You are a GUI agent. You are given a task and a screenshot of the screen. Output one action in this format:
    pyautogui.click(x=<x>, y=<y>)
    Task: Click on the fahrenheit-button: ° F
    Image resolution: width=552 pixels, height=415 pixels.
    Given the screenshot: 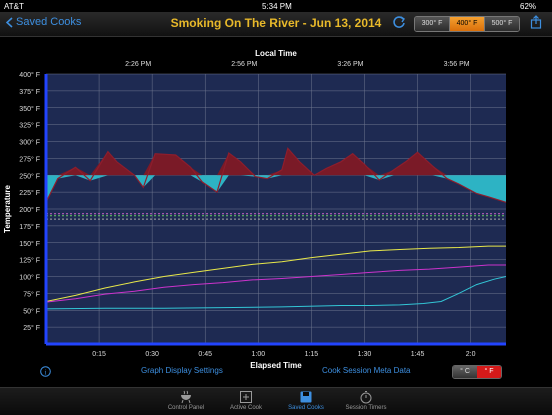 What is the action you would take?
    pyautogui.click(x=489, y=372)
    